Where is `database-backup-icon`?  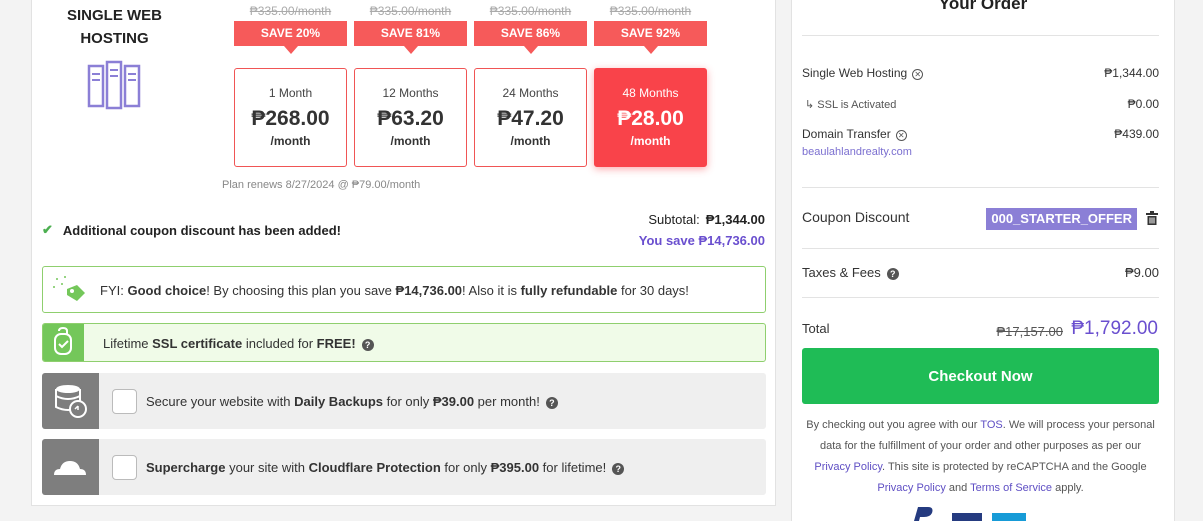 database-backup-icon is located at coordinates (70, 401).